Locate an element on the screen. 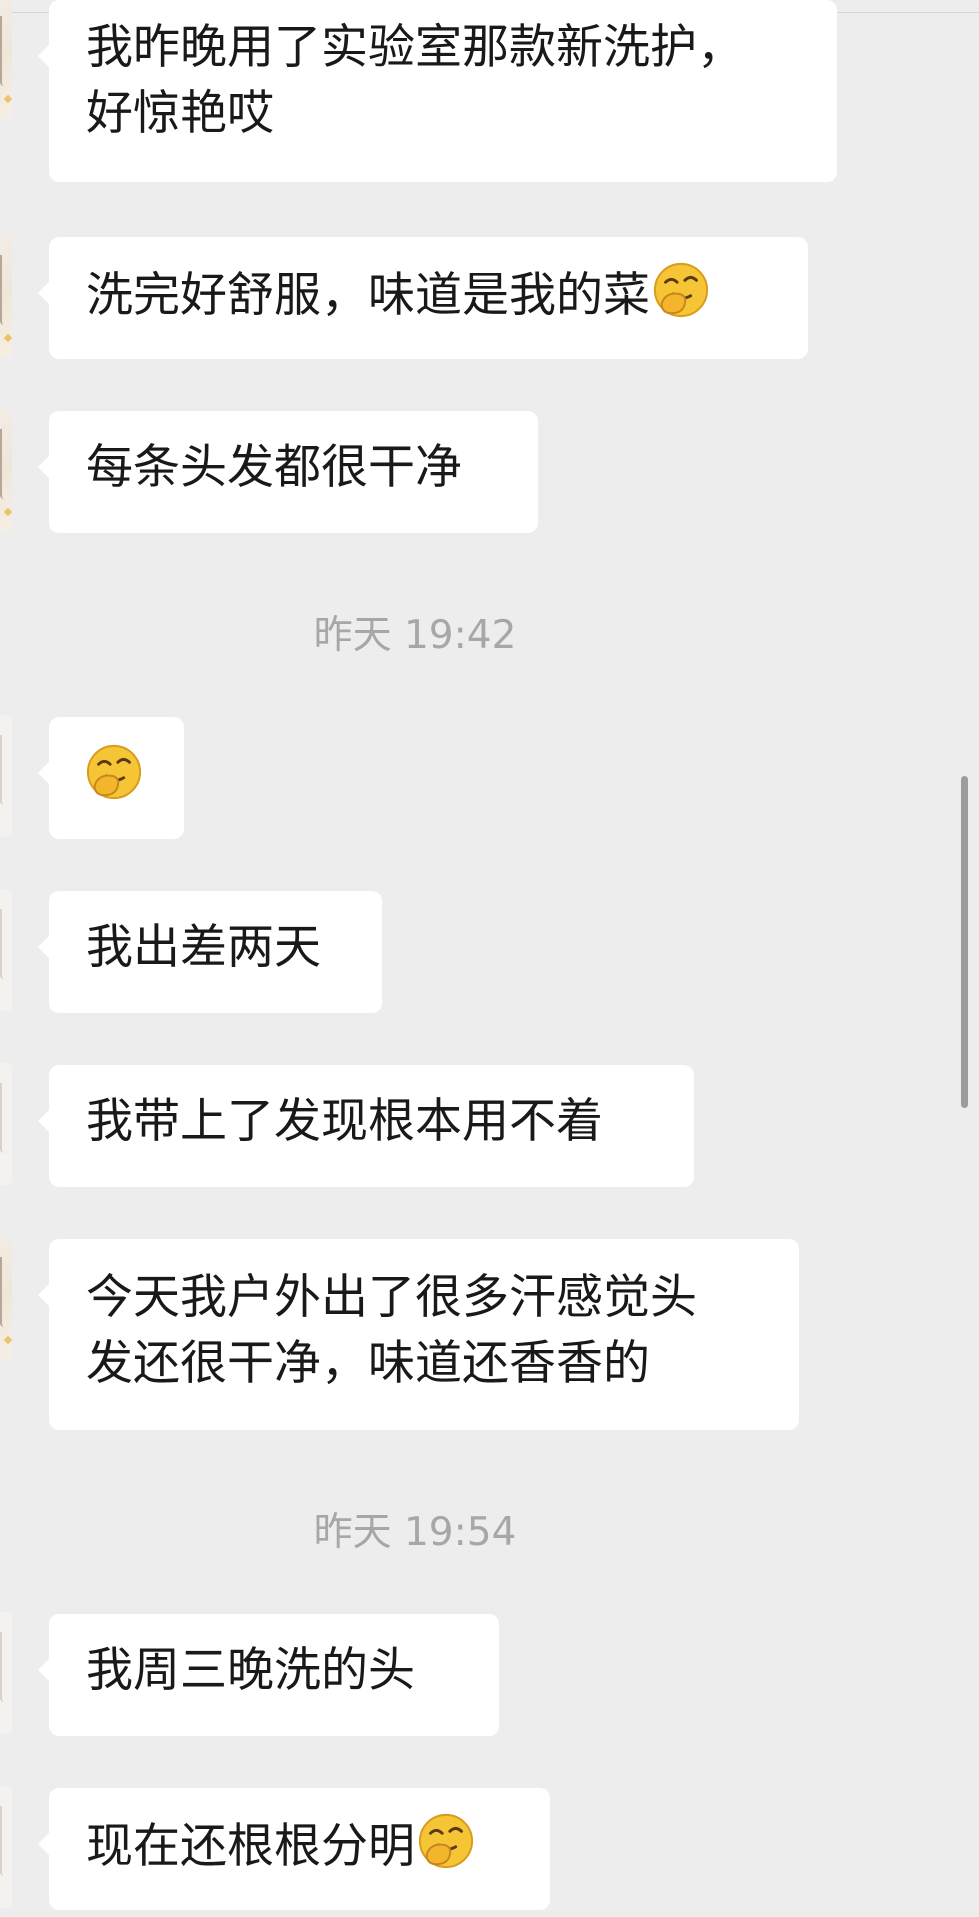  message-bubble: 现在还根根分明 is located at coordinates (294, 1849).